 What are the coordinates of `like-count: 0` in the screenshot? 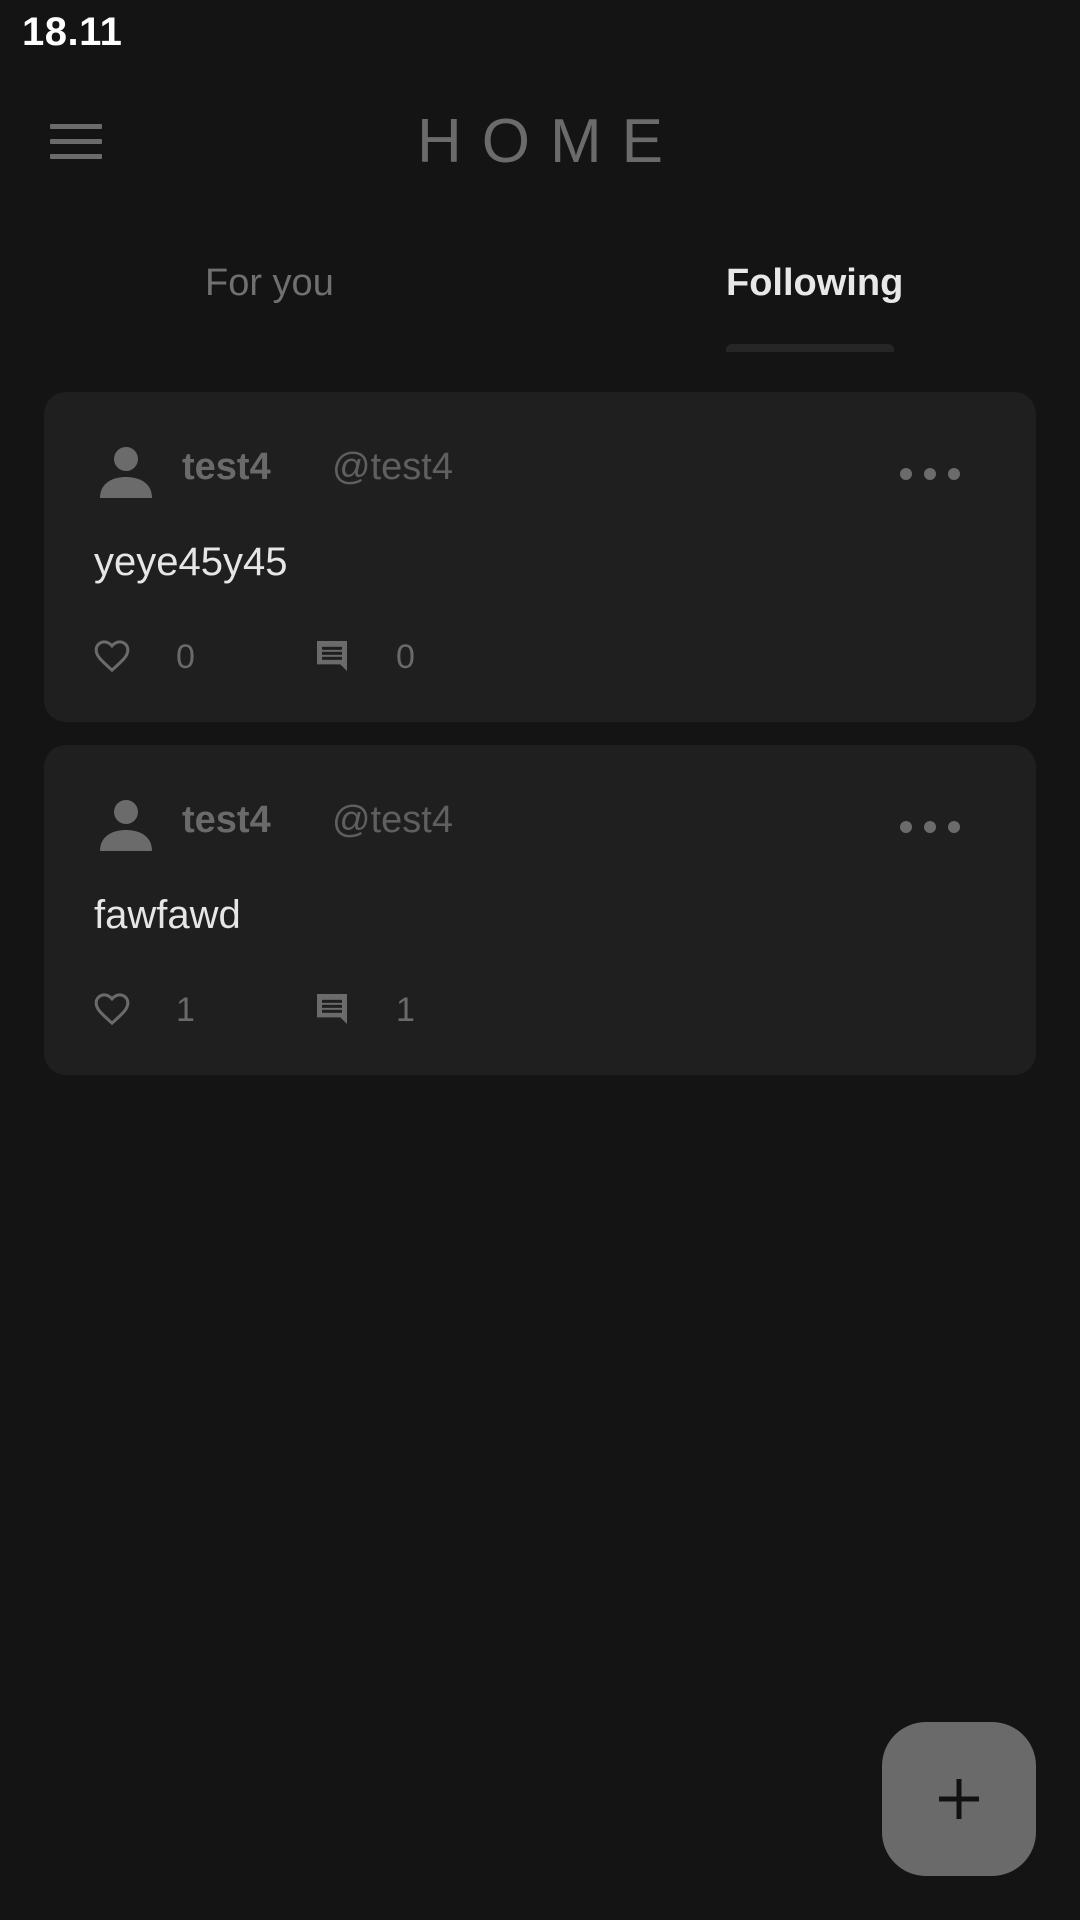 It's located at (185, 657).